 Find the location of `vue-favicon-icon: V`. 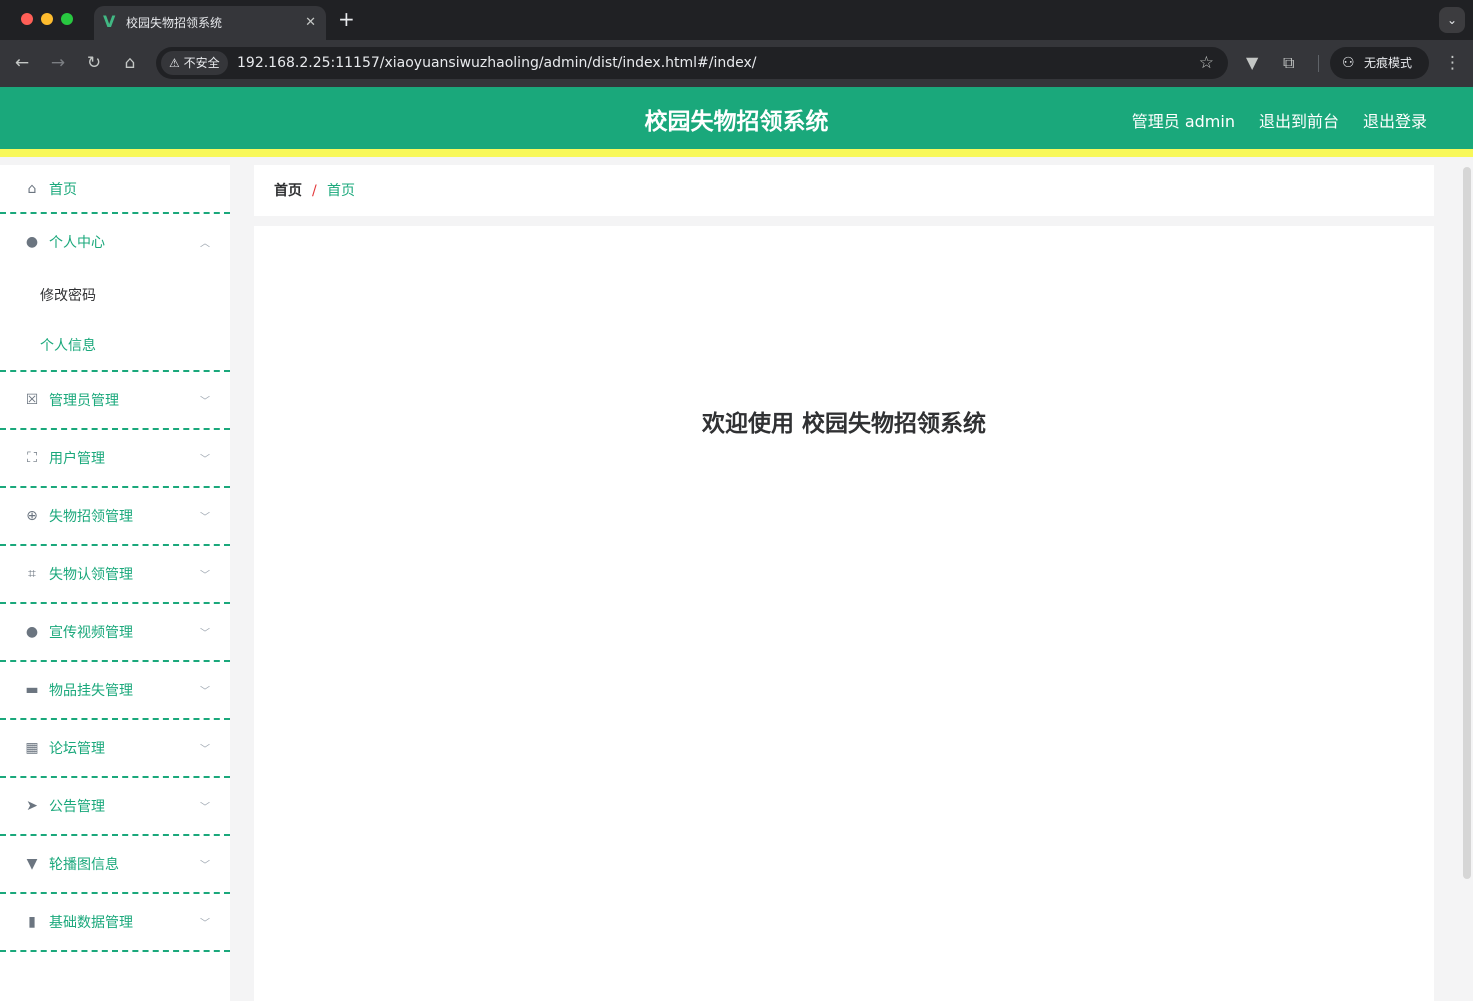

vue-favicon-icon: V is located at coordinates (109, 21).